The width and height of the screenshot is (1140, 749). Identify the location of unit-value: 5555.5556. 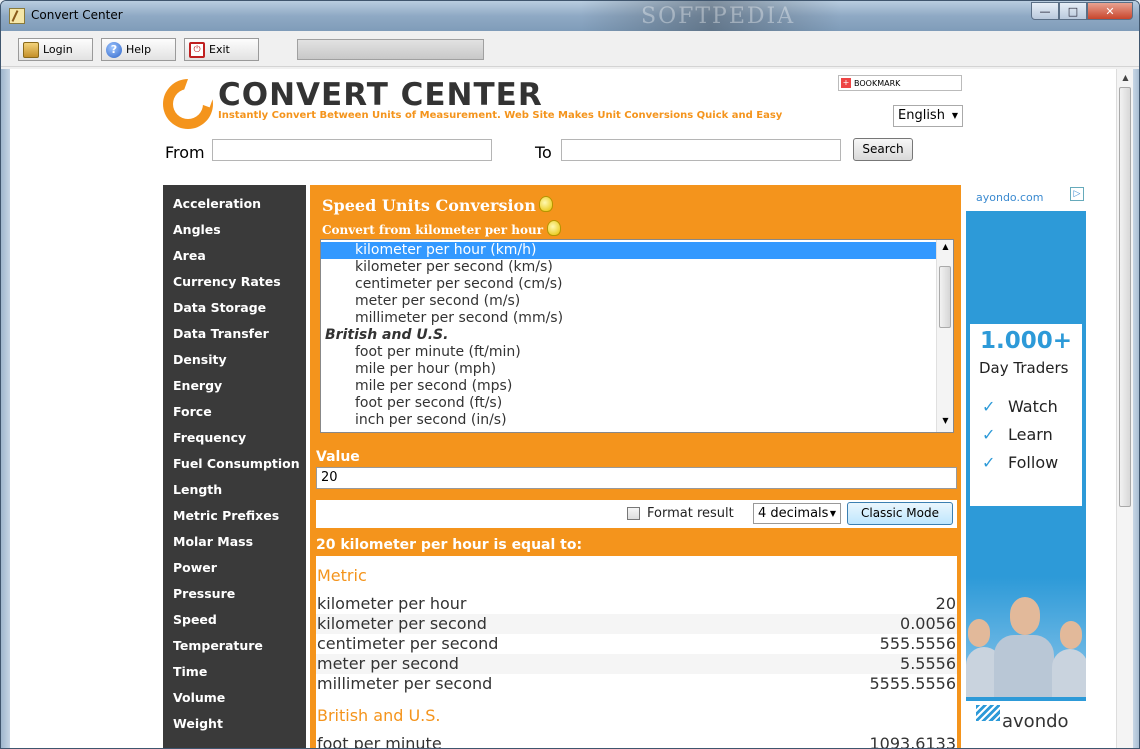
(912, 683).